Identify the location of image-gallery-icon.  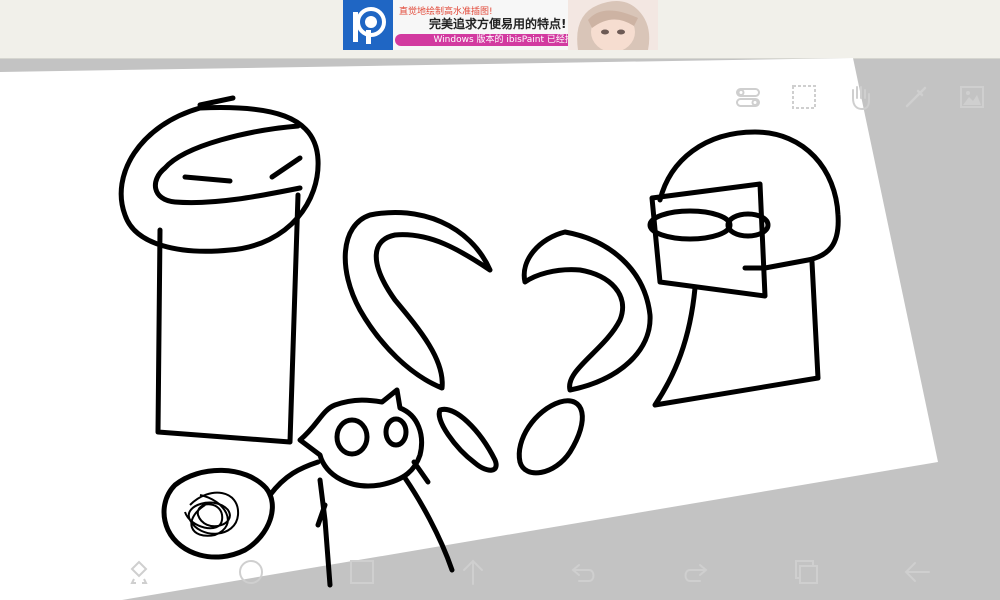
(972, 97).